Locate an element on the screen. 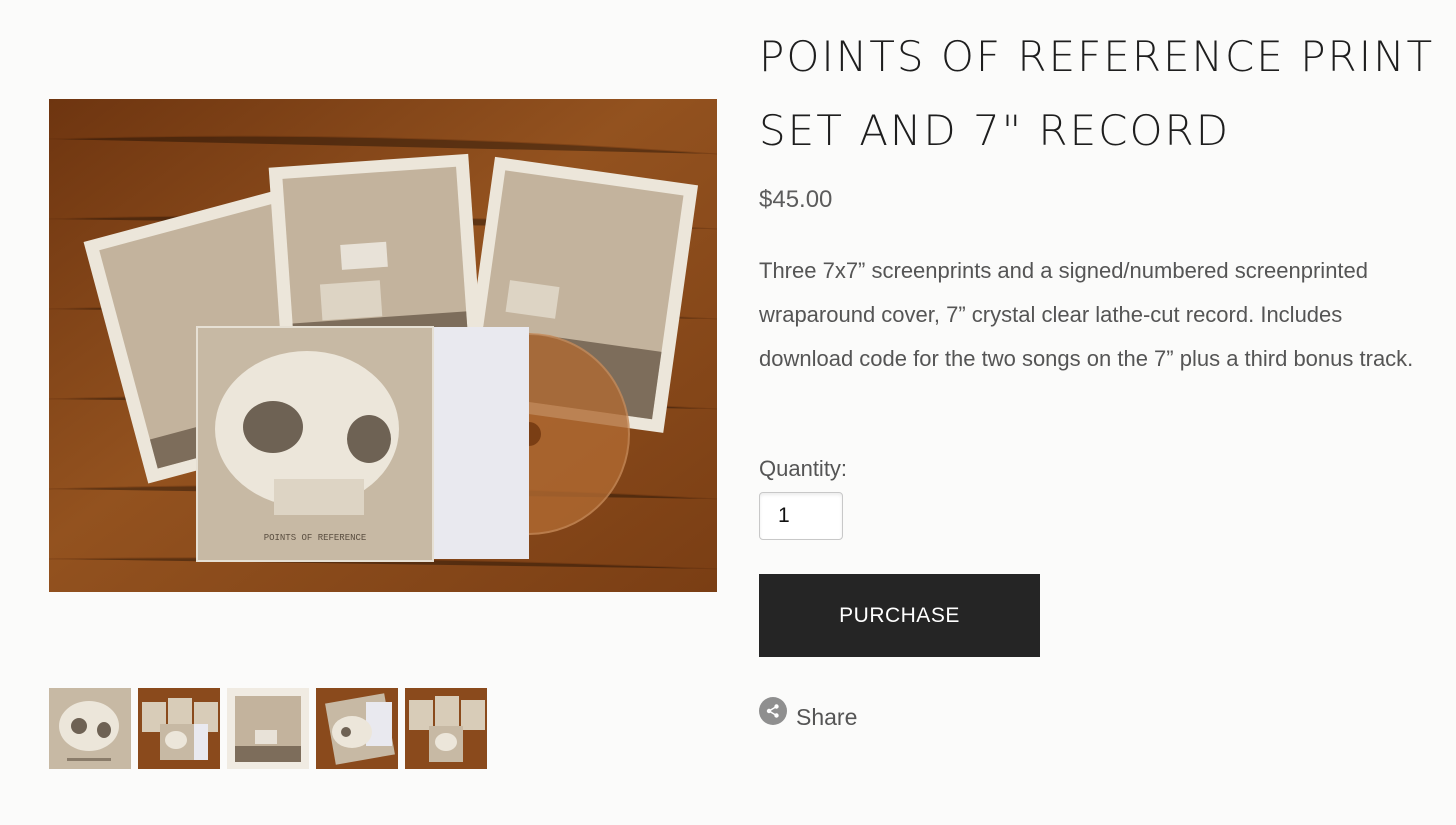 Image resolution: width=1456 pixels, height=825 pixels. thumbnail-cover-closeup is located at coordinates (357, 728).